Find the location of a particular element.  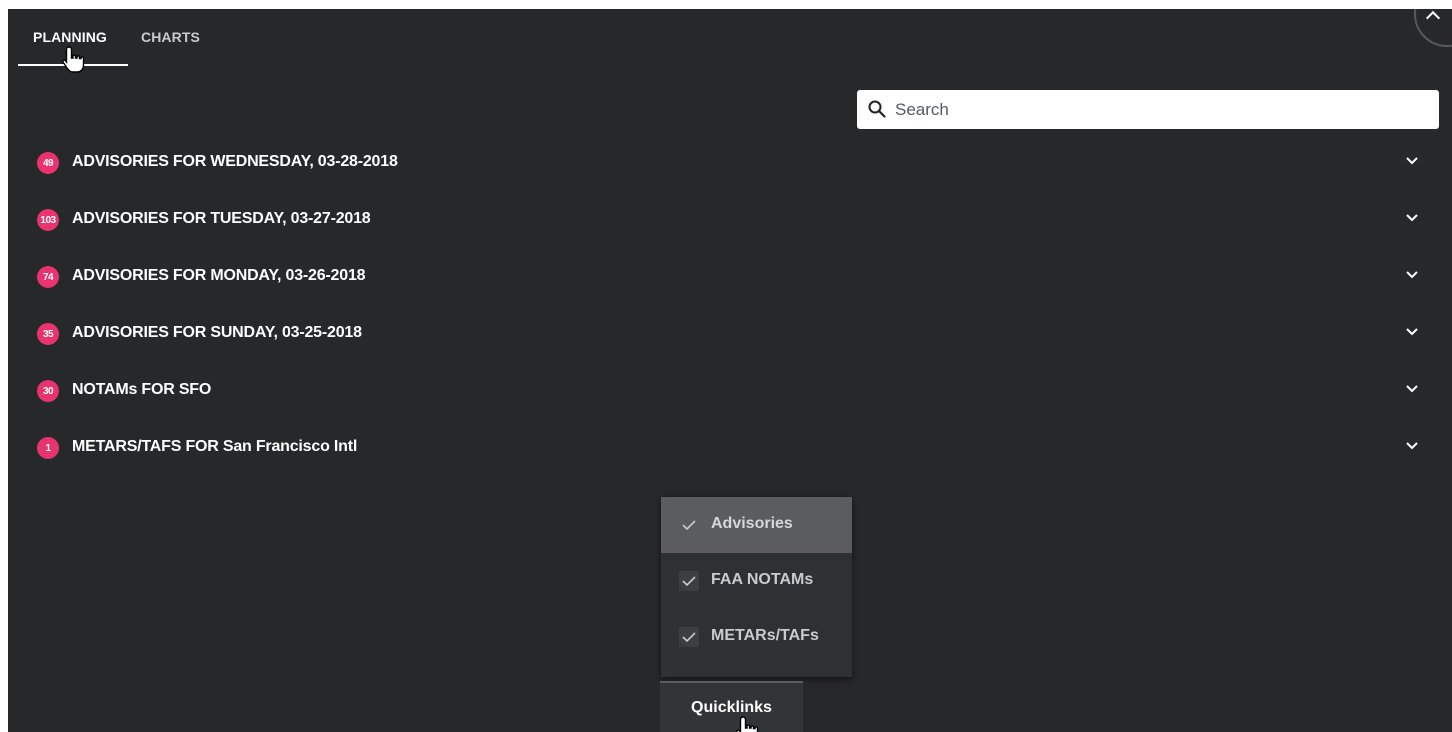

count-badge: 1 is located at coordinates (48, 448).